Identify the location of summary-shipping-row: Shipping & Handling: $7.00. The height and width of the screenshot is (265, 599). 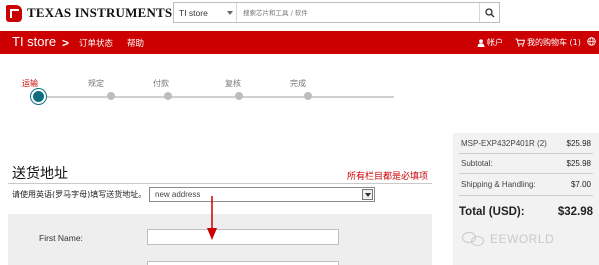
(526, 184).